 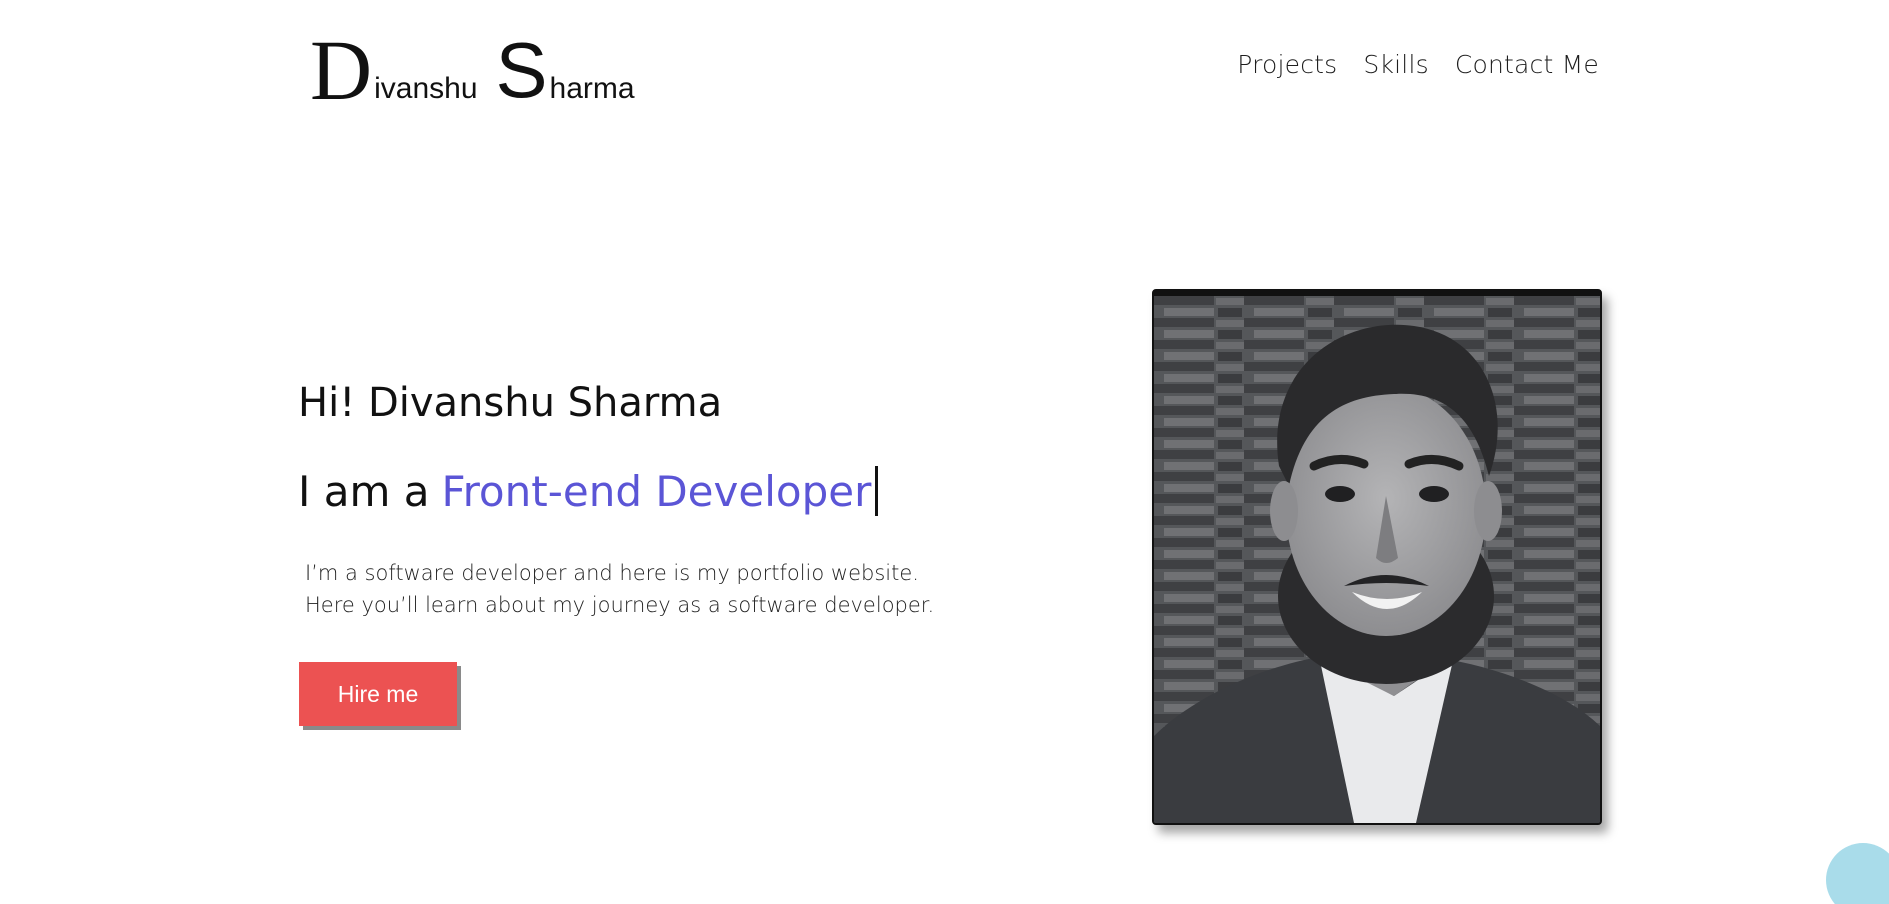 What do you see at coordinates (510, 403) in the screenshot?
I see `hero-greeting: Hi! Divanshu Sharma` at bounding box center [510, 403].